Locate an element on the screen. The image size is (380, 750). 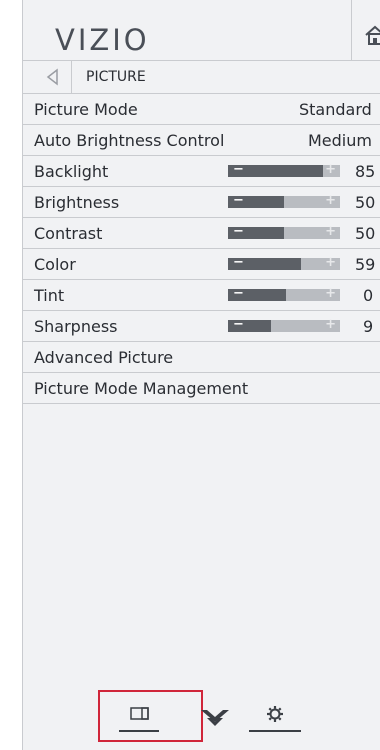
contrast-slider: − + is located at coordinates (284, 231).